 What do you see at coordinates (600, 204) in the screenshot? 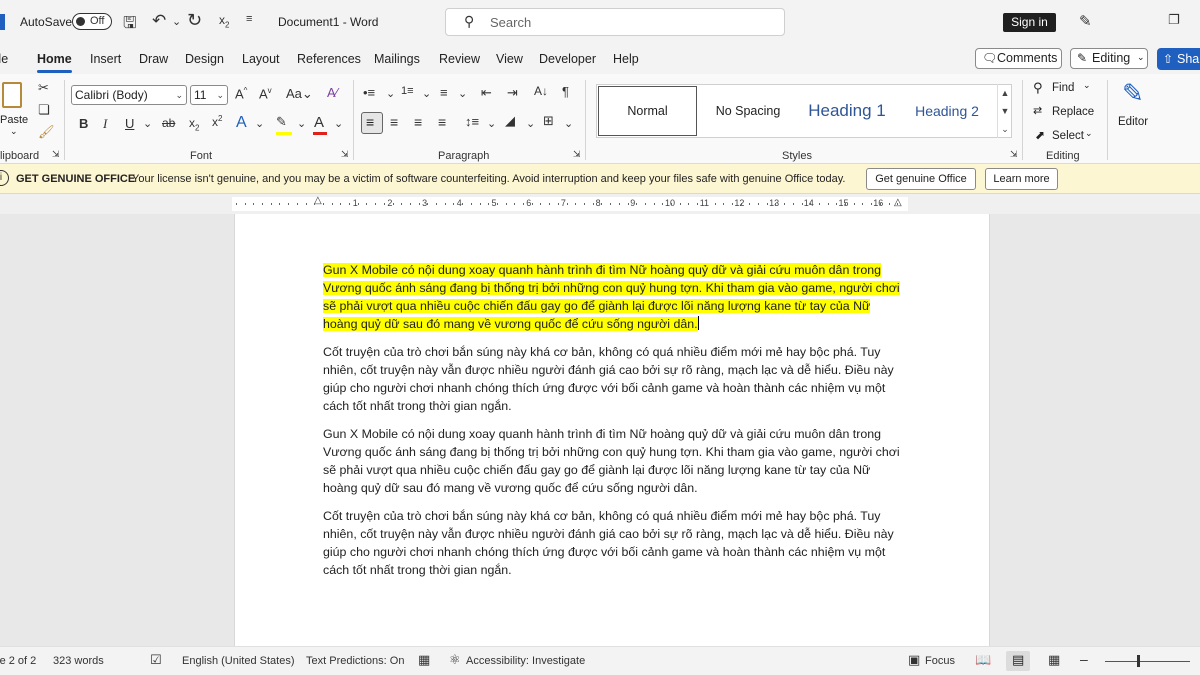
I see `horizontal-ruler: △ △ 12345678910111213141516` at bounding box center [600, 204].